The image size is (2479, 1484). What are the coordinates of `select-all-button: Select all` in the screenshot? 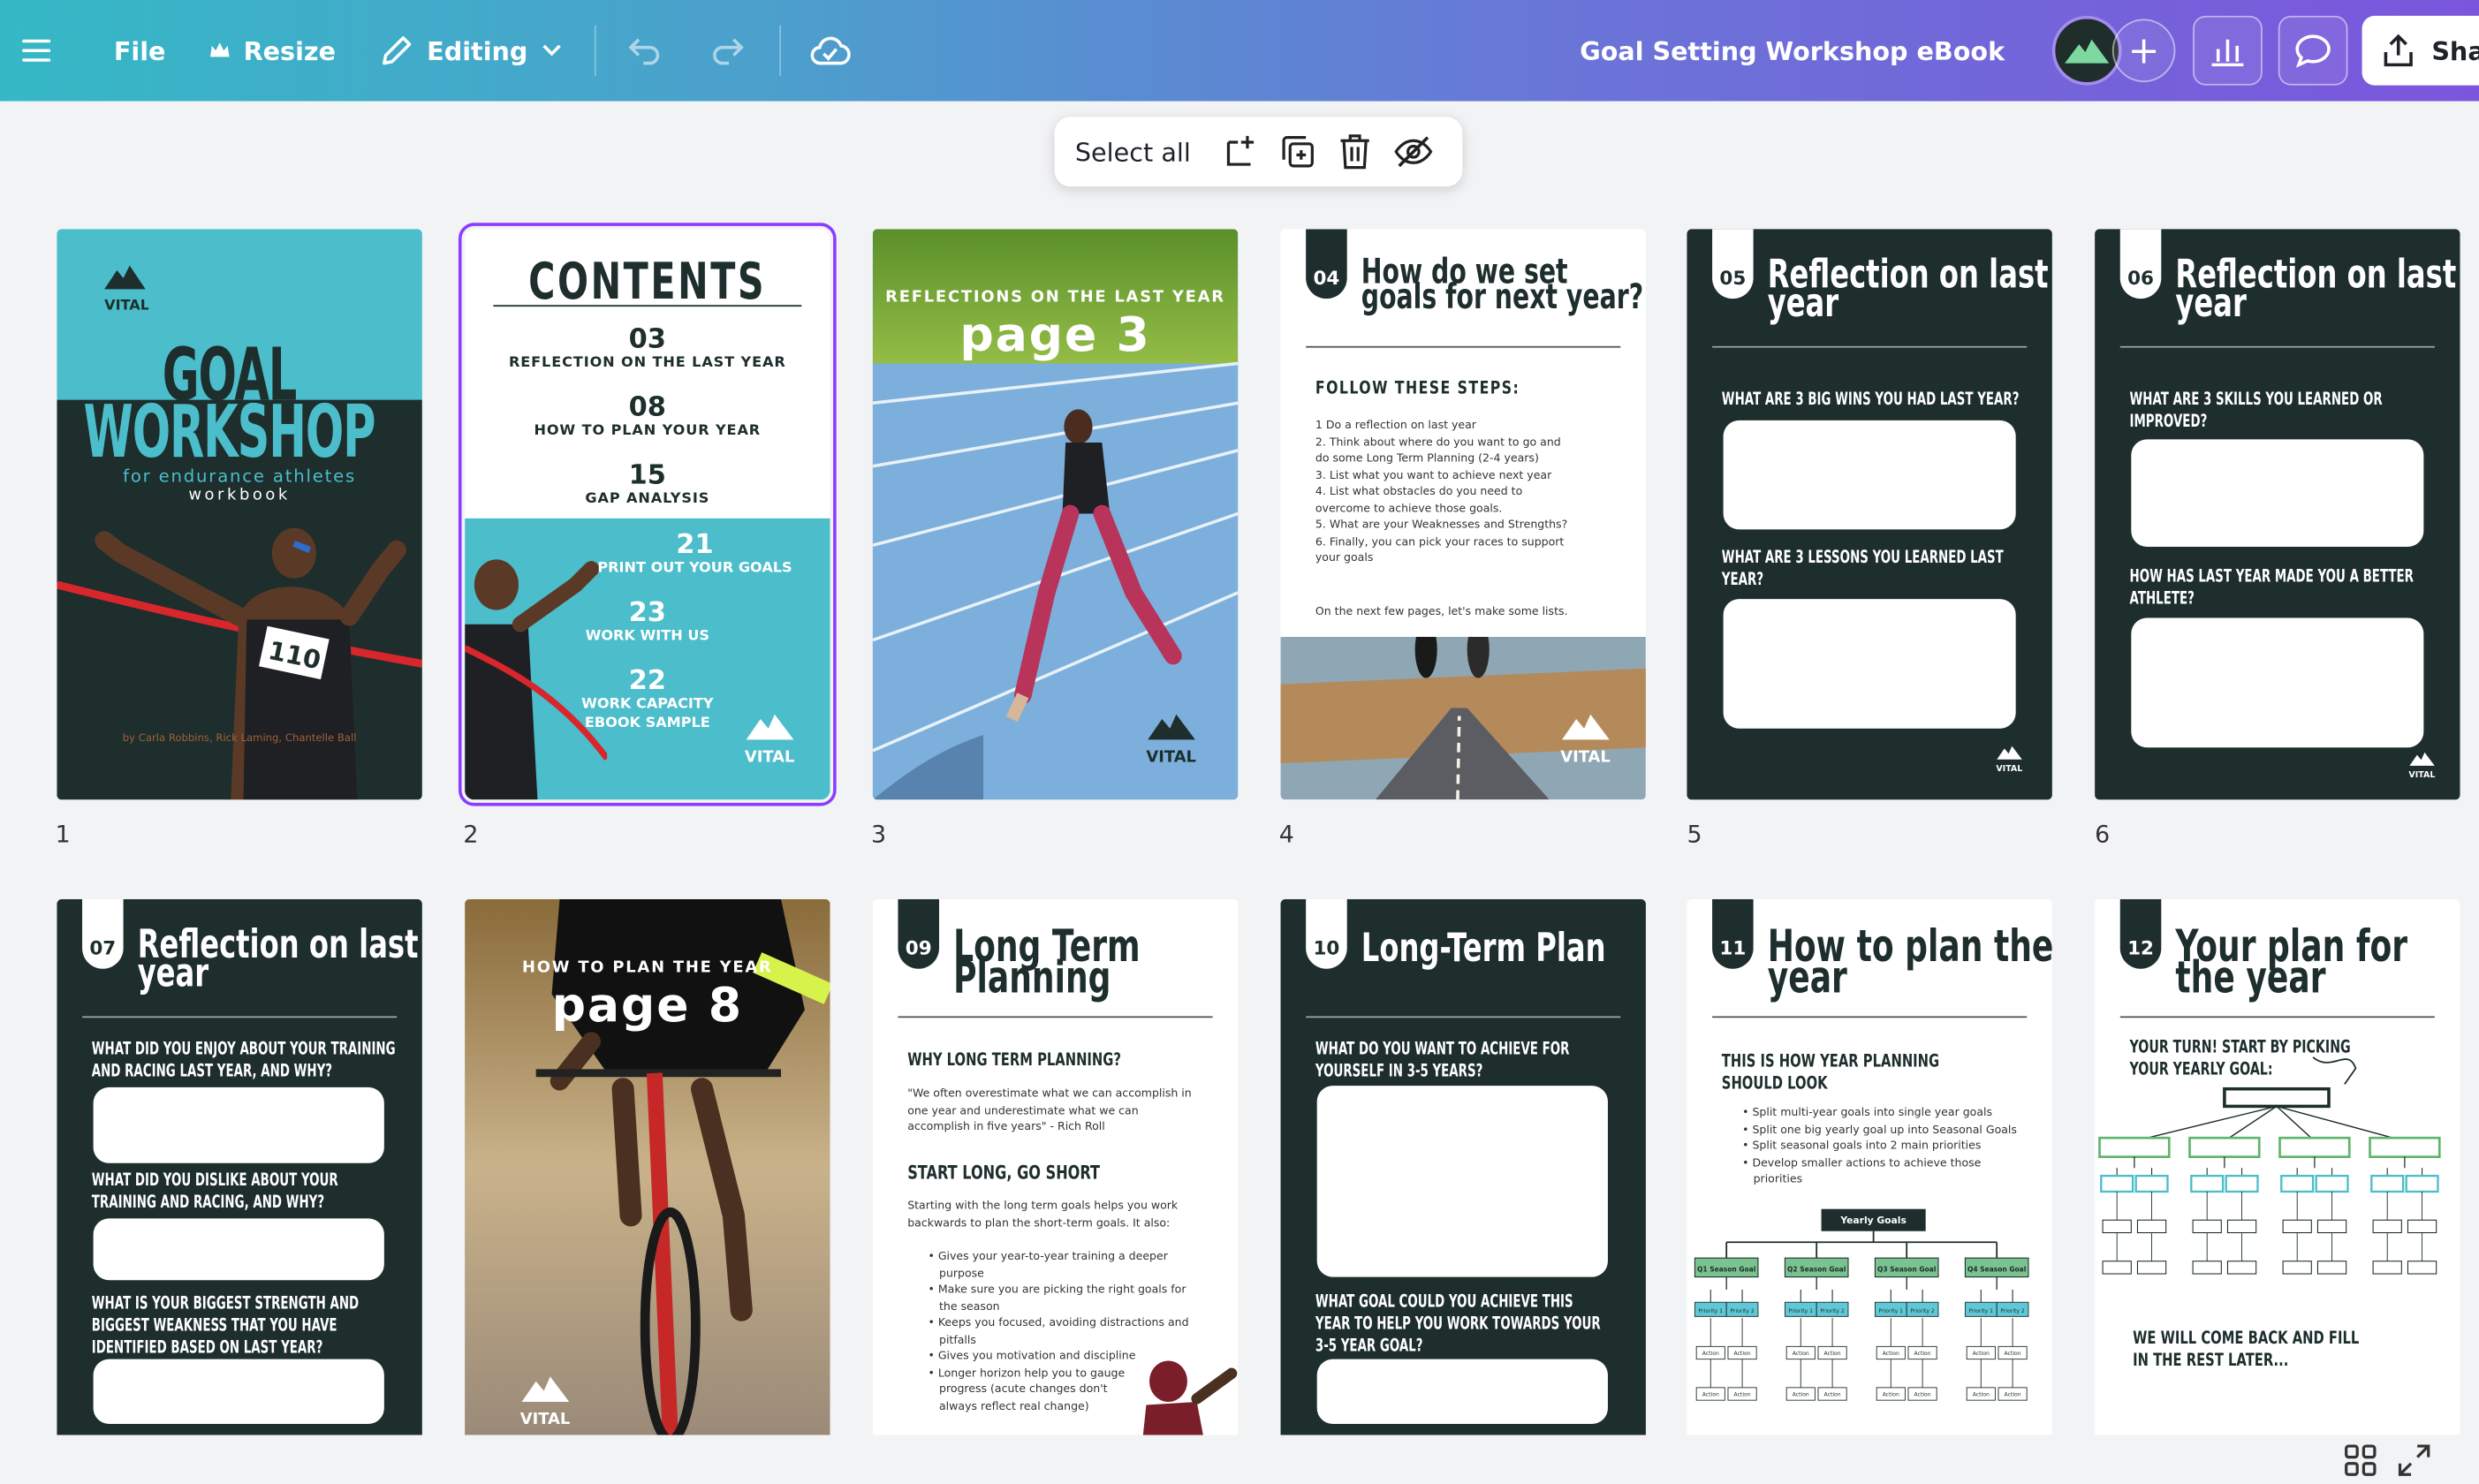 It's located at (1133, 152).